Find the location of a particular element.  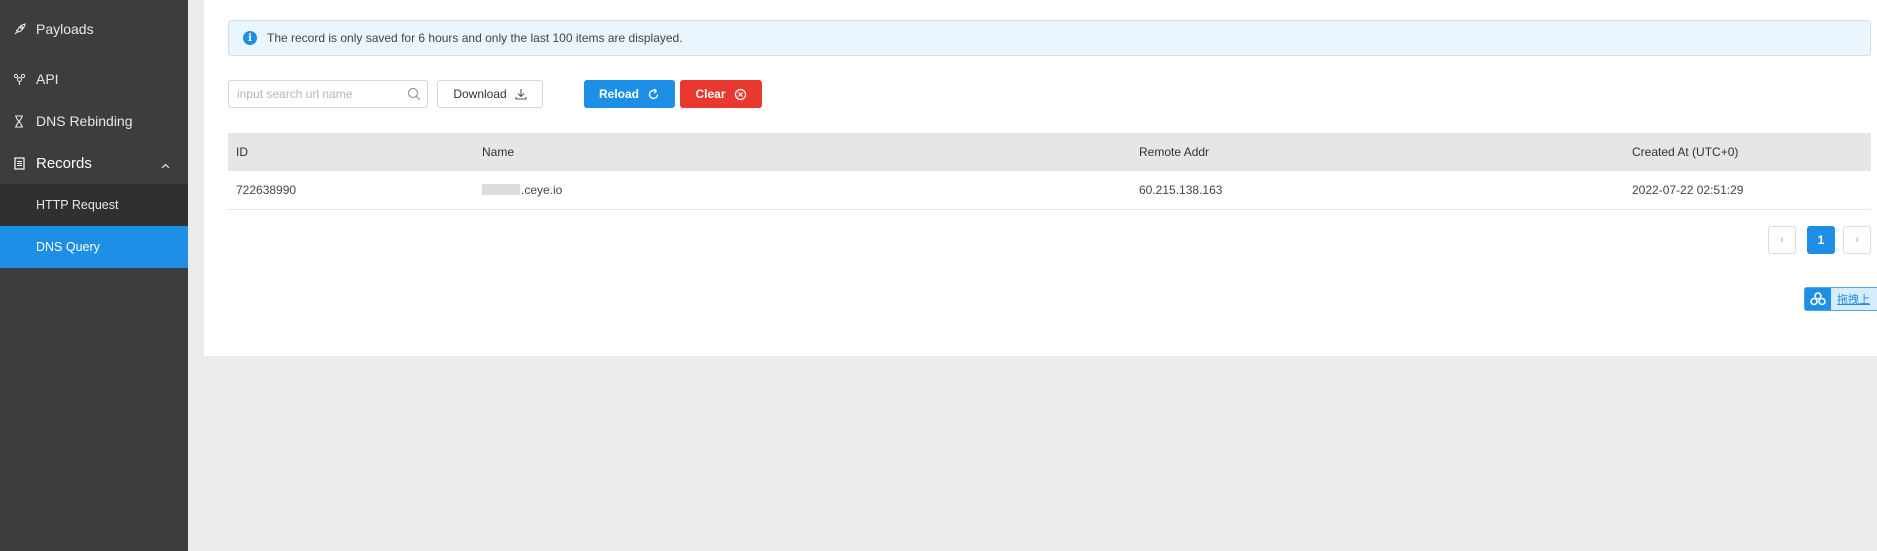

sidebar-item-dns-rebinding: DNS Rebinding is located at coordinates (94, 121).